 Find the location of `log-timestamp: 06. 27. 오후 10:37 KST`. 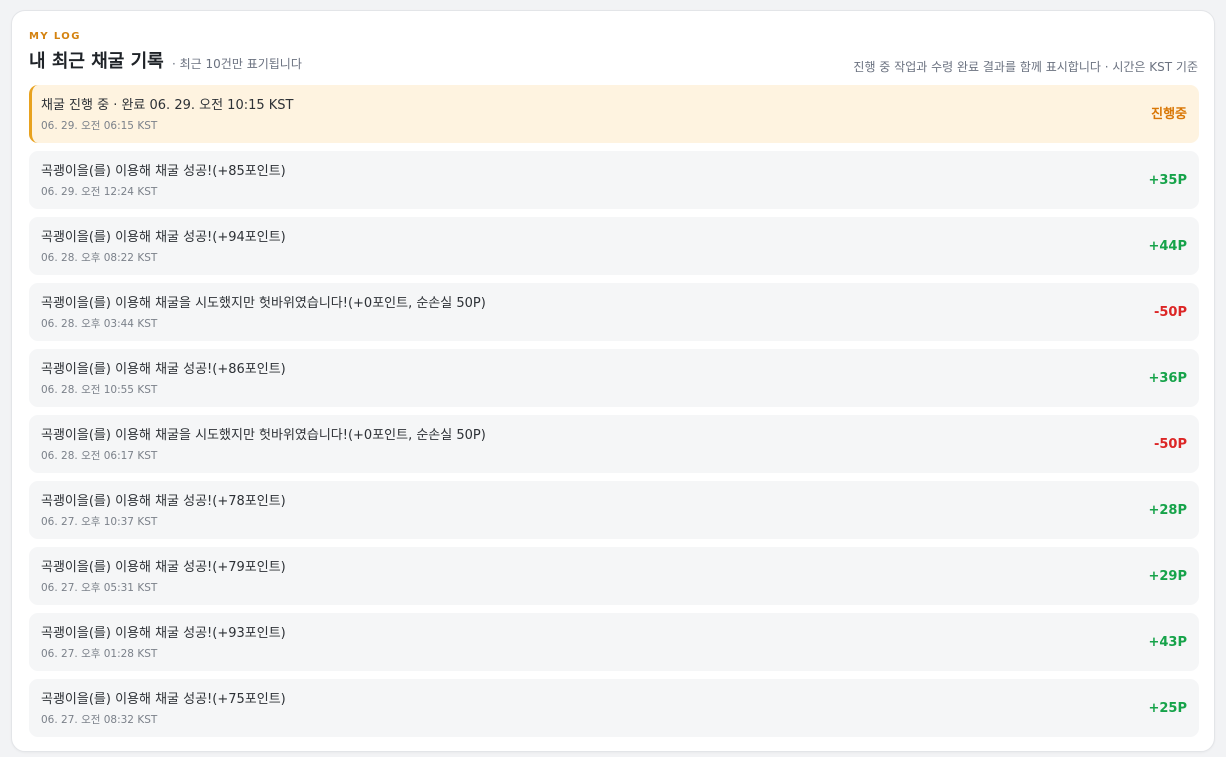

log-timestamp: 06. 27. 오후 10:37 KST is located at coordinates (99, 522).